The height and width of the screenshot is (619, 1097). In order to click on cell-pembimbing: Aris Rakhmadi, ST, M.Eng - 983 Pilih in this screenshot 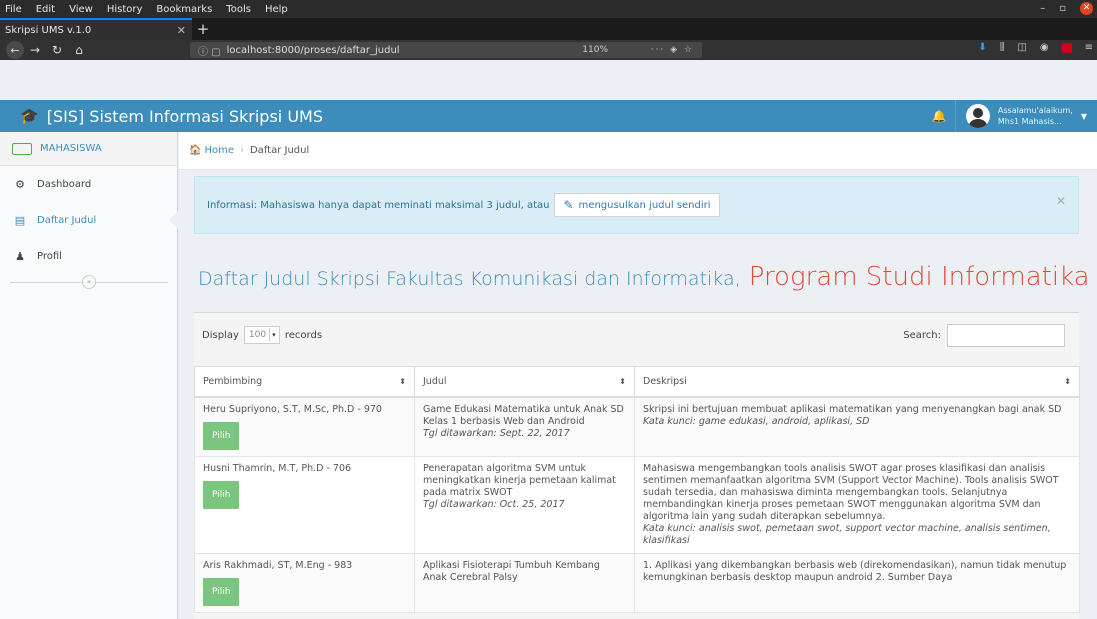, I will do `click(304, 582)`.